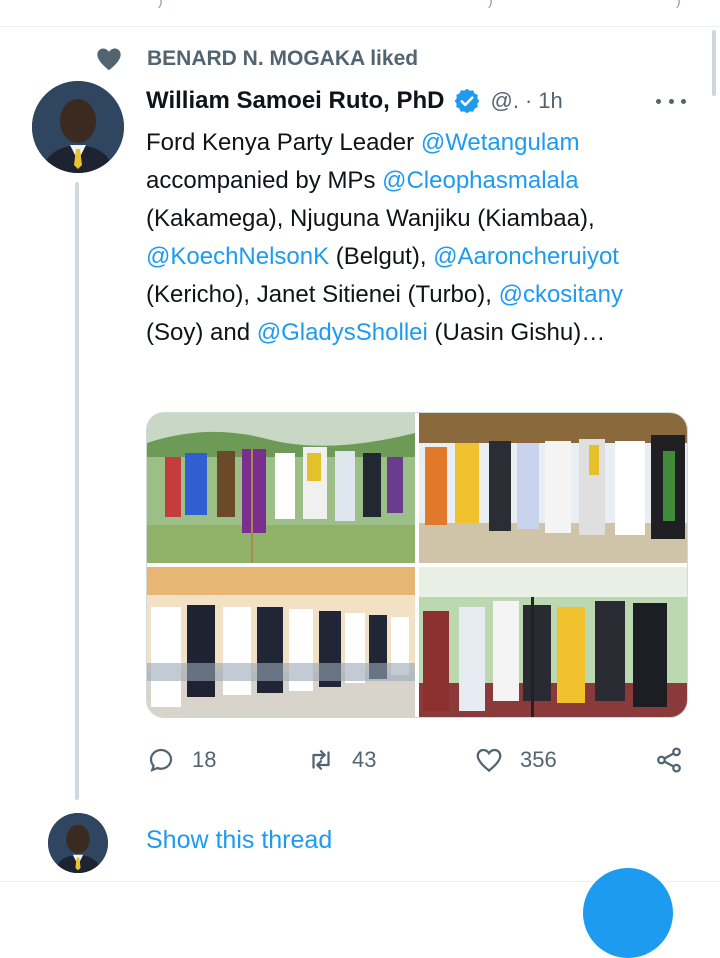  I want to click on heart-filled-icon, so click(109, 59).